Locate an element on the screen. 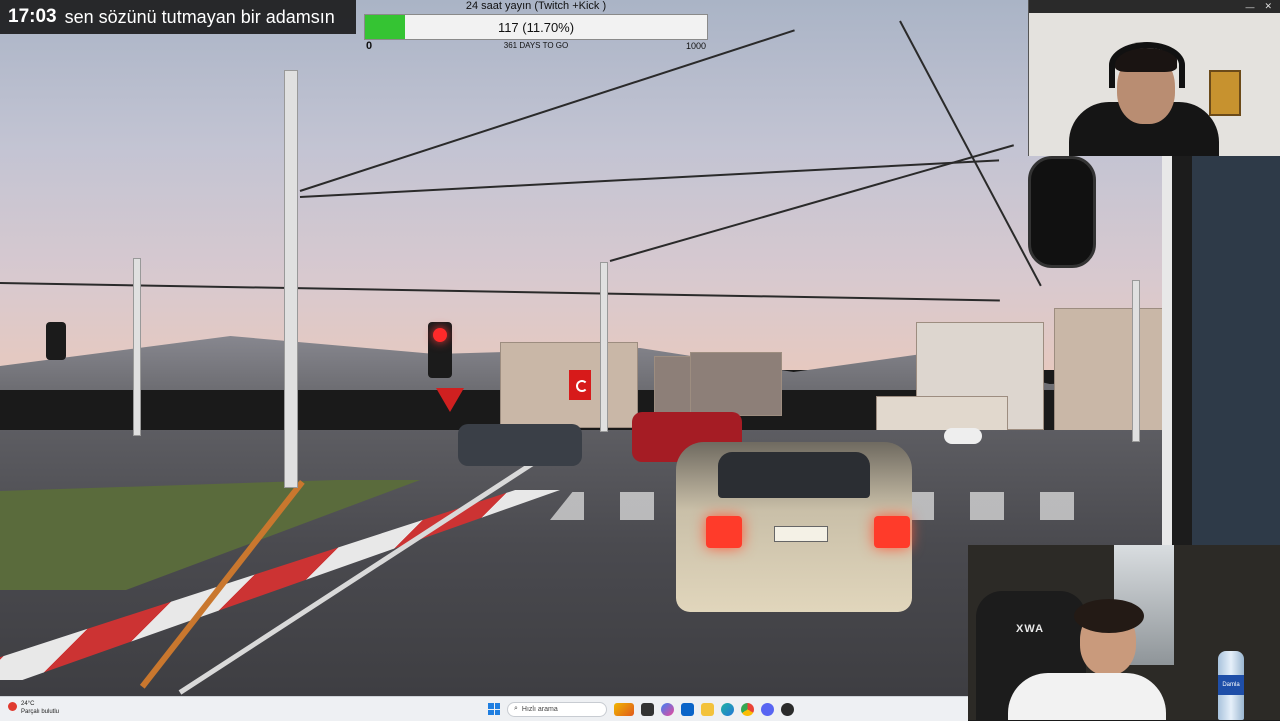 Image resolution: width=1280 pixels, height=721 pixels. yield-sign is located at coordinates (450, 400).